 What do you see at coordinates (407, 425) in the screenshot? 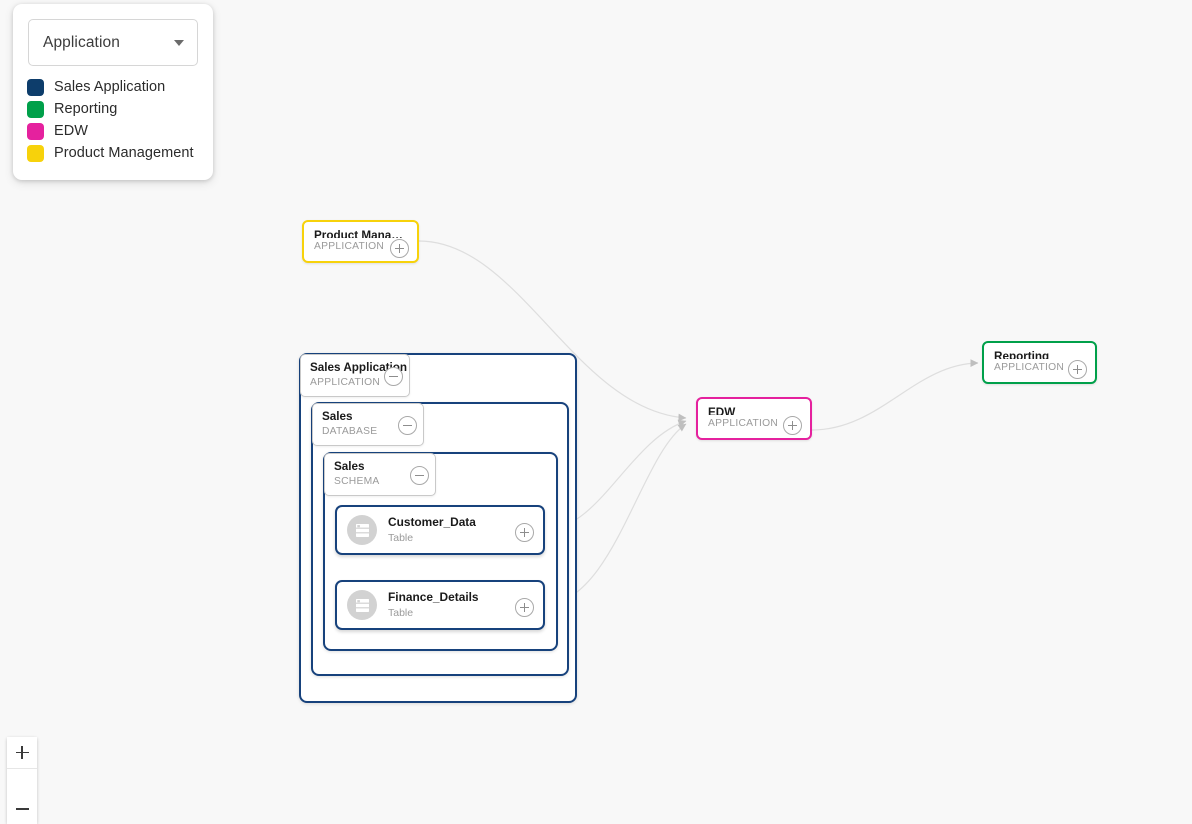
I see `collapse-toggle-sales-database` at bounding box center [407, 425].